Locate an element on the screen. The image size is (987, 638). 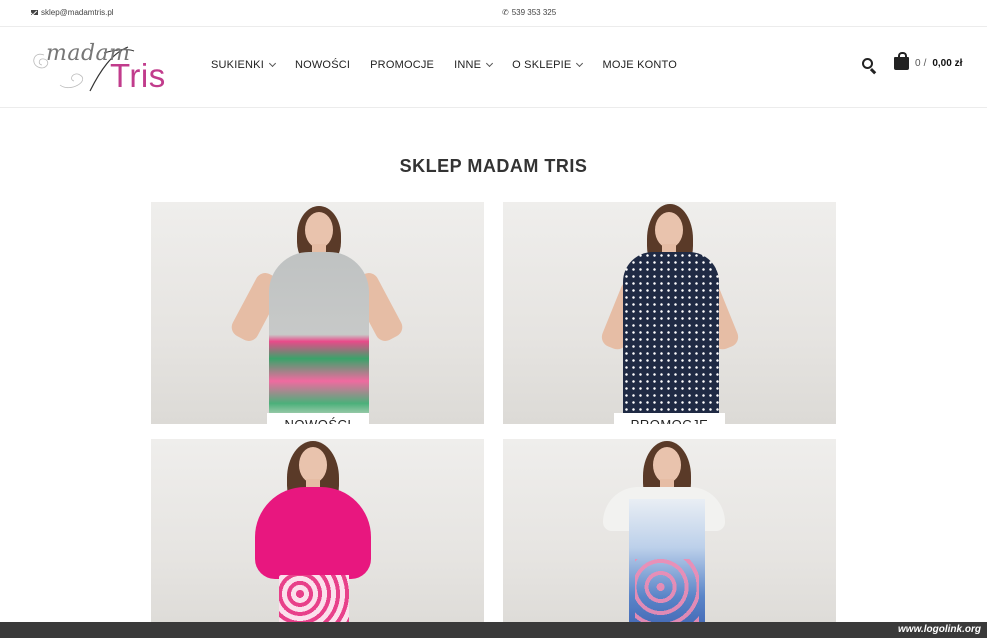
cart-count: 0 is located at coordinates (918, 63).